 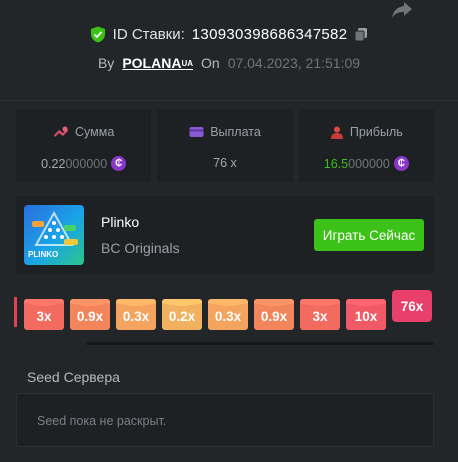 I want to click on stat-amount: Сумма 0.22000000 ₵, so click(x=84, y=145).